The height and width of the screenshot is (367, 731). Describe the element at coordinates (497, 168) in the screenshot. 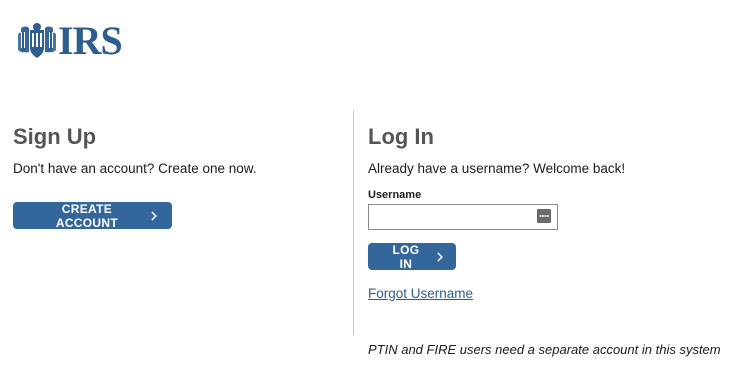

I see `login-subtitle: Already have a username? Welcome back!` at that location.